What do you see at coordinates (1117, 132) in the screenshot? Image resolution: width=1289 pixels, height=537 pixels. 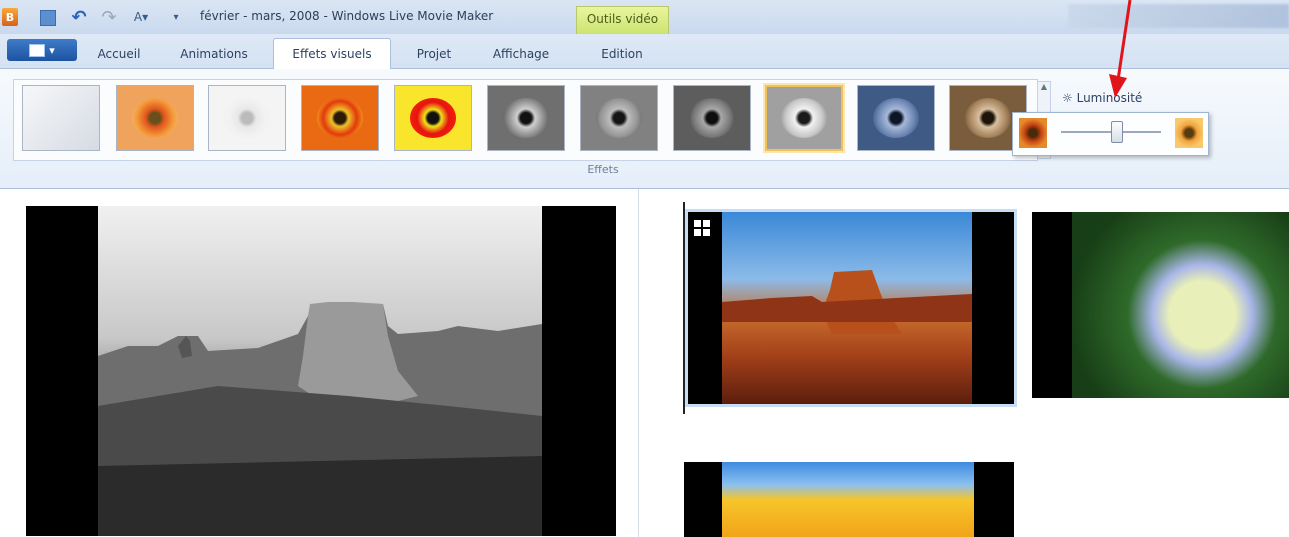 I see `brightness-slider-thumb` at bounding box center [1117, 132].